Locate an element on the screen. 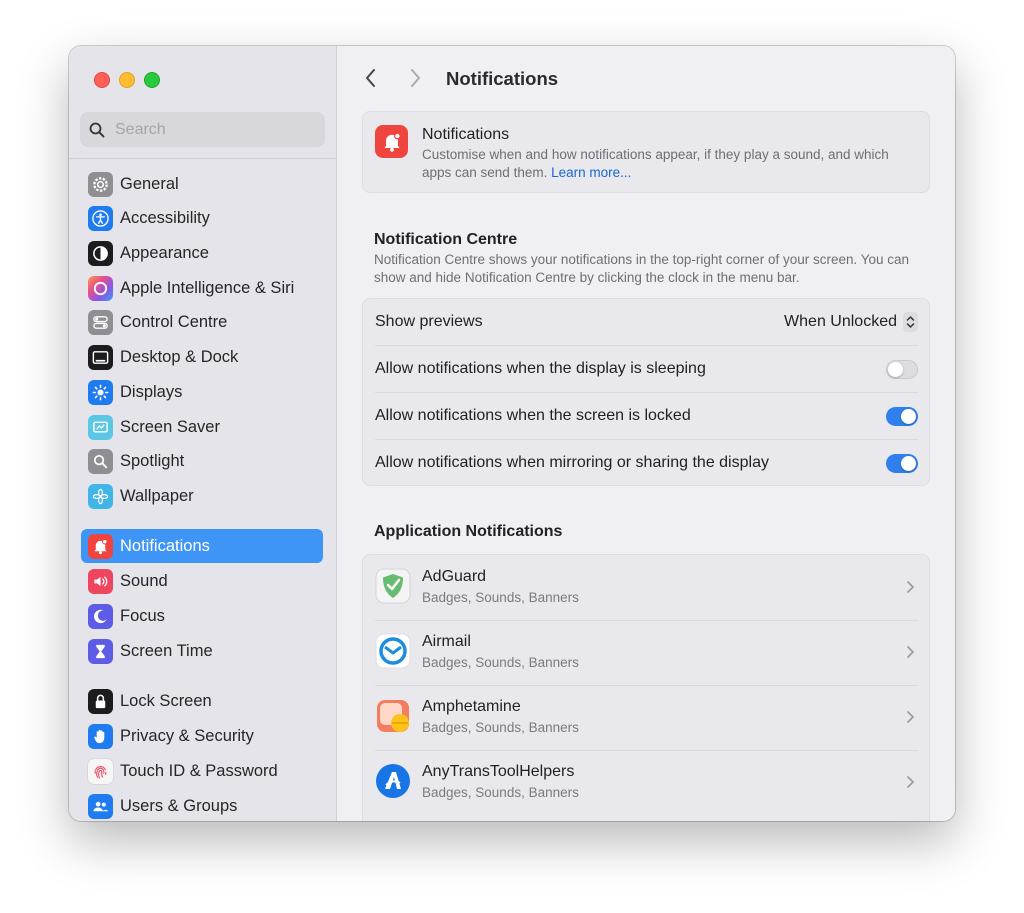  users-icon is located at coordinates (100, 806).